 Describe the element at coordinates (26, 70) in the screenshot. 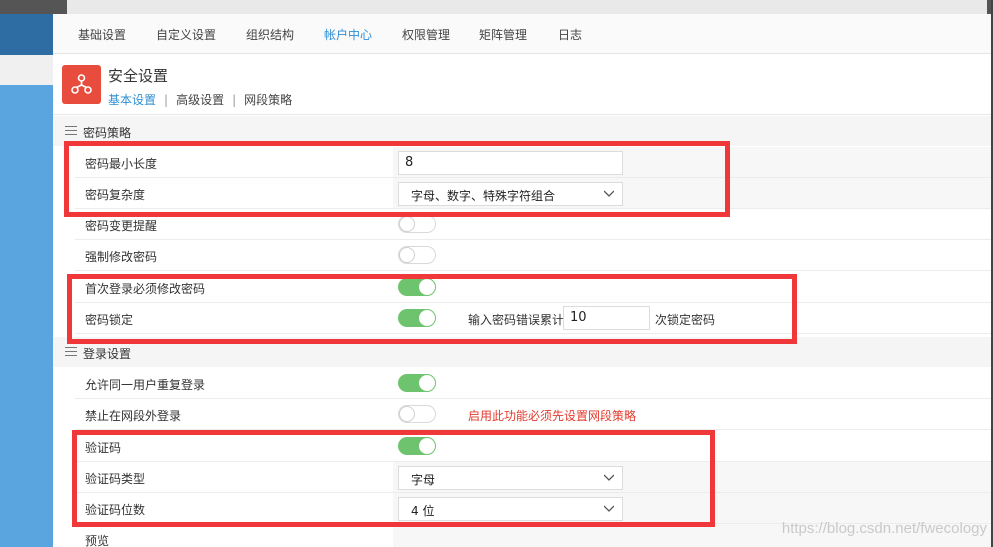

I see `sidebar-gap` at that location.